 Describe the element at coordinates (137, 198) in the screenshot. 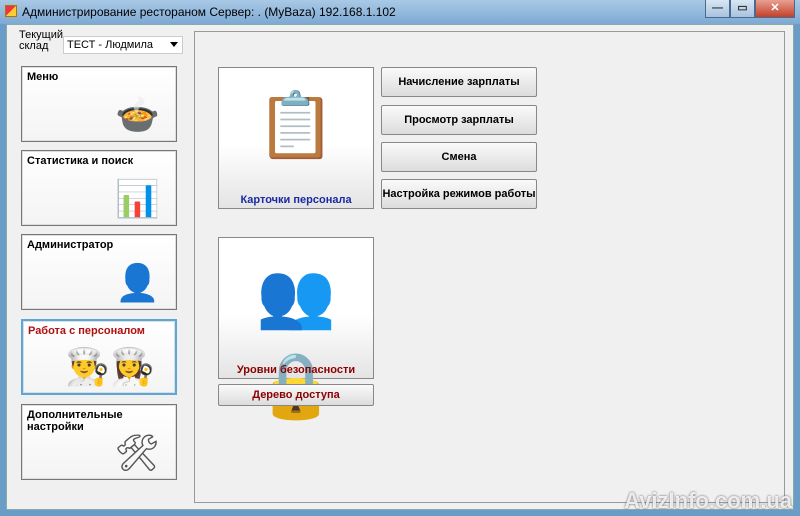

I see `stats-icon: 📊` at that location.